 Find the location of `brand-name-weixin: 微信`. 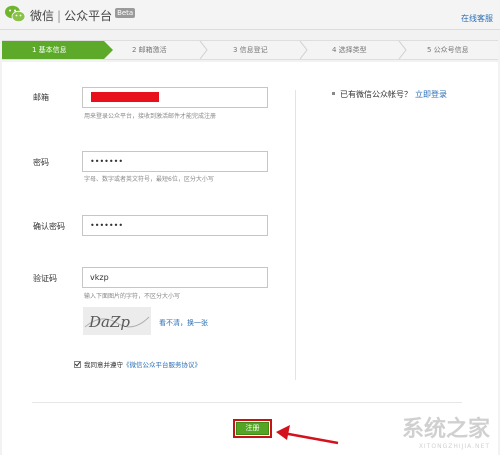

brand-name-weixin: 微信 is located at coordinates (42, 16).